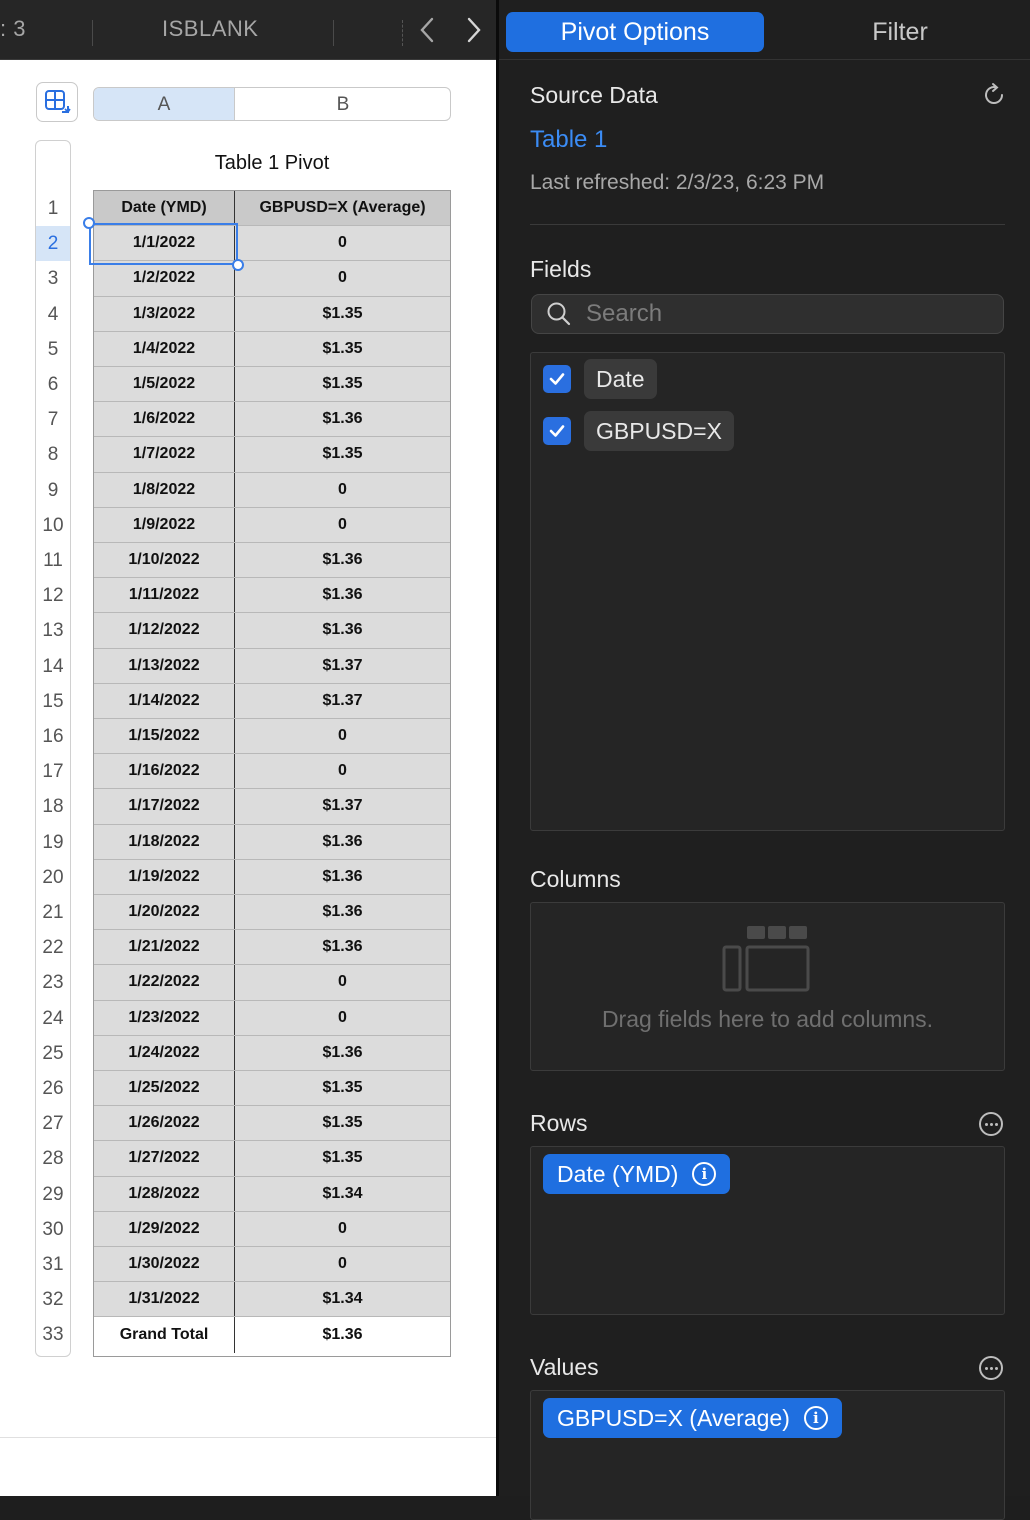 The width and height of the screenshot is (1030, 1520). Describe the element at coordinates (53, 209) in the screenshot. I see `row-number: 1` at that location.